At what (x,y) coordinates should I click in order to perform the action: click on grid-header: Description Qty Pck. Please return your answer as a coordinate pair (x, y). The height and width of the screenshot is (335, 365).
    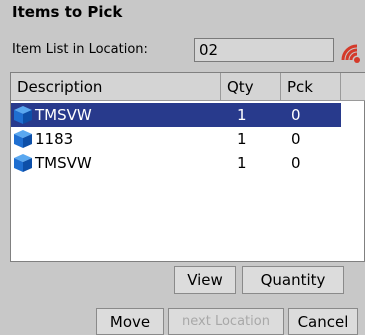
    Looking at the image, I should click on (188, 87).